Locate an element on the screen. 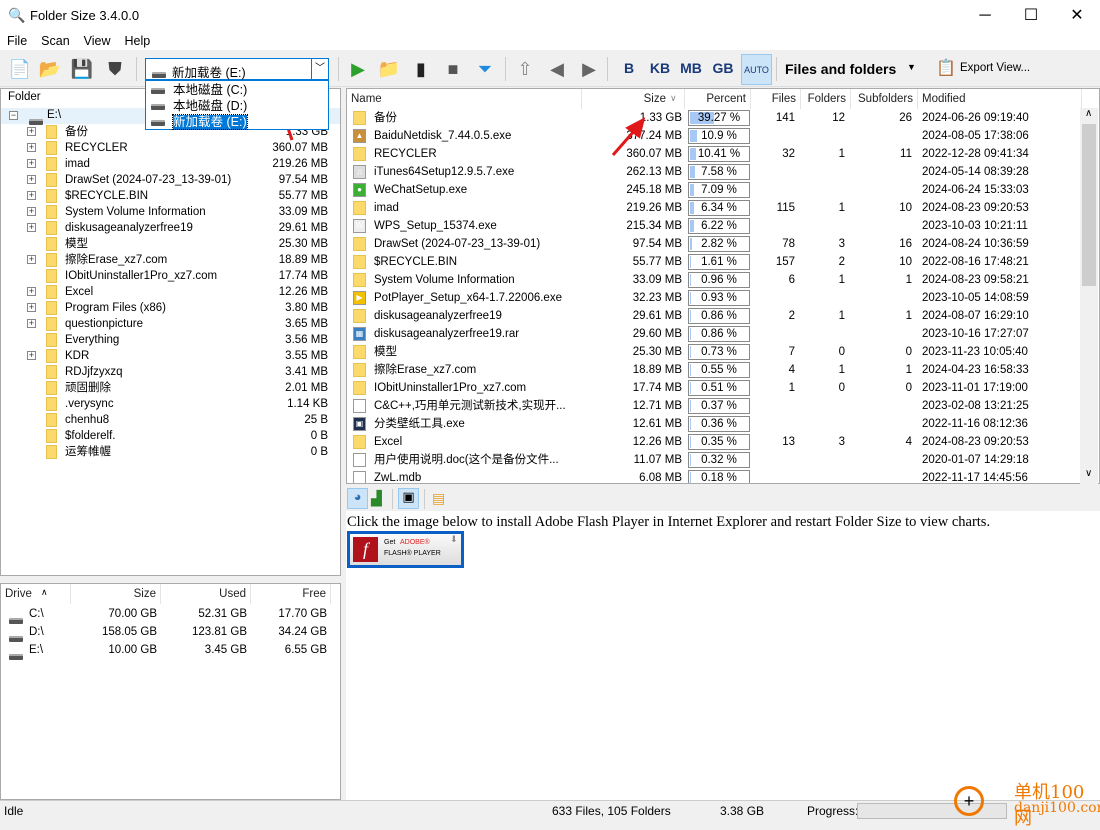 This screenshot has width=1100, height=830. menu-view: View is located at coordinates (97, 41).